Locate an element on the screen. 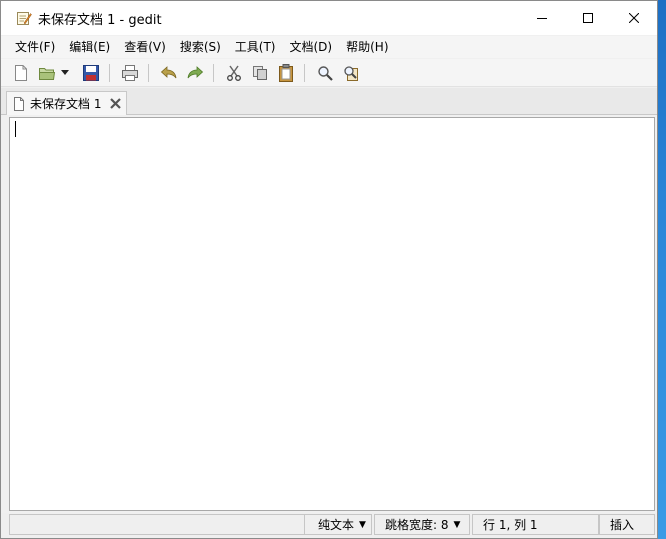 The image size is (666, 539). redo-button is located at coordinates (195, 73).